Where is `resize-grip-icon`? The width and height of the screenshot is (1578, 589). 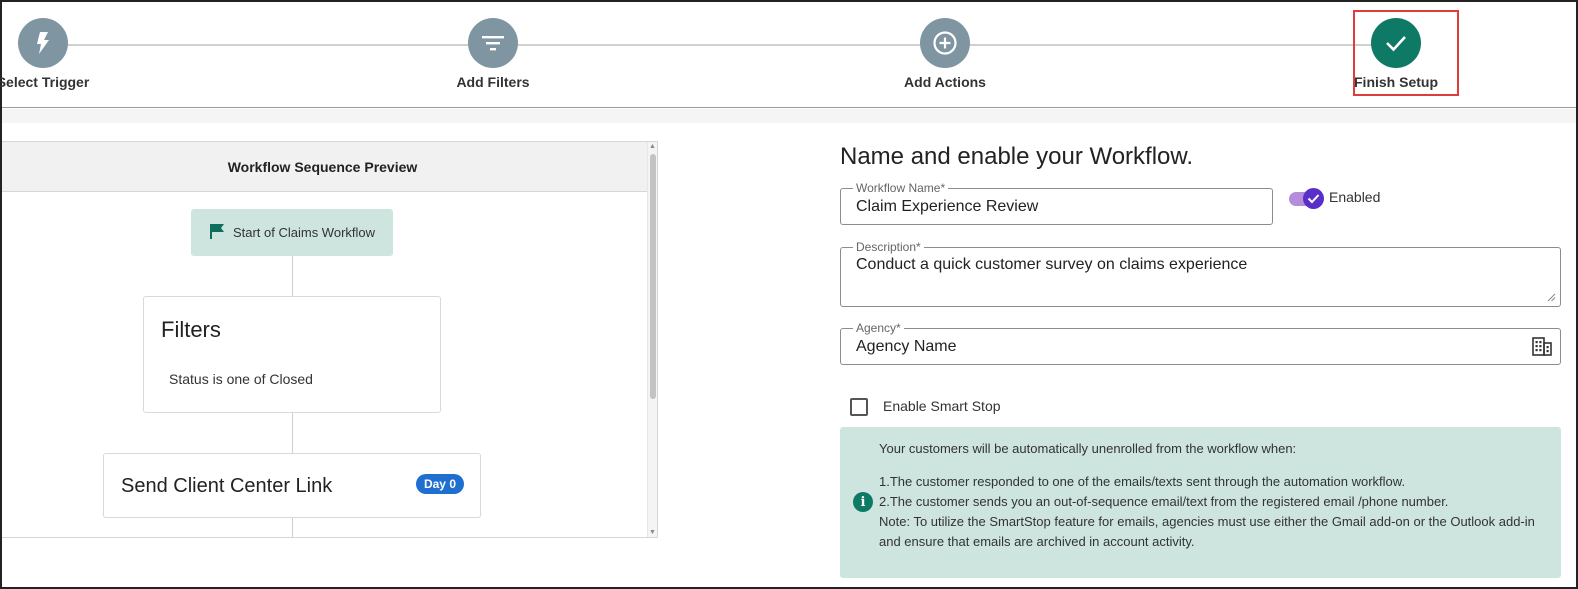 resize-grip-icon is located at coordinates (1551, 297).